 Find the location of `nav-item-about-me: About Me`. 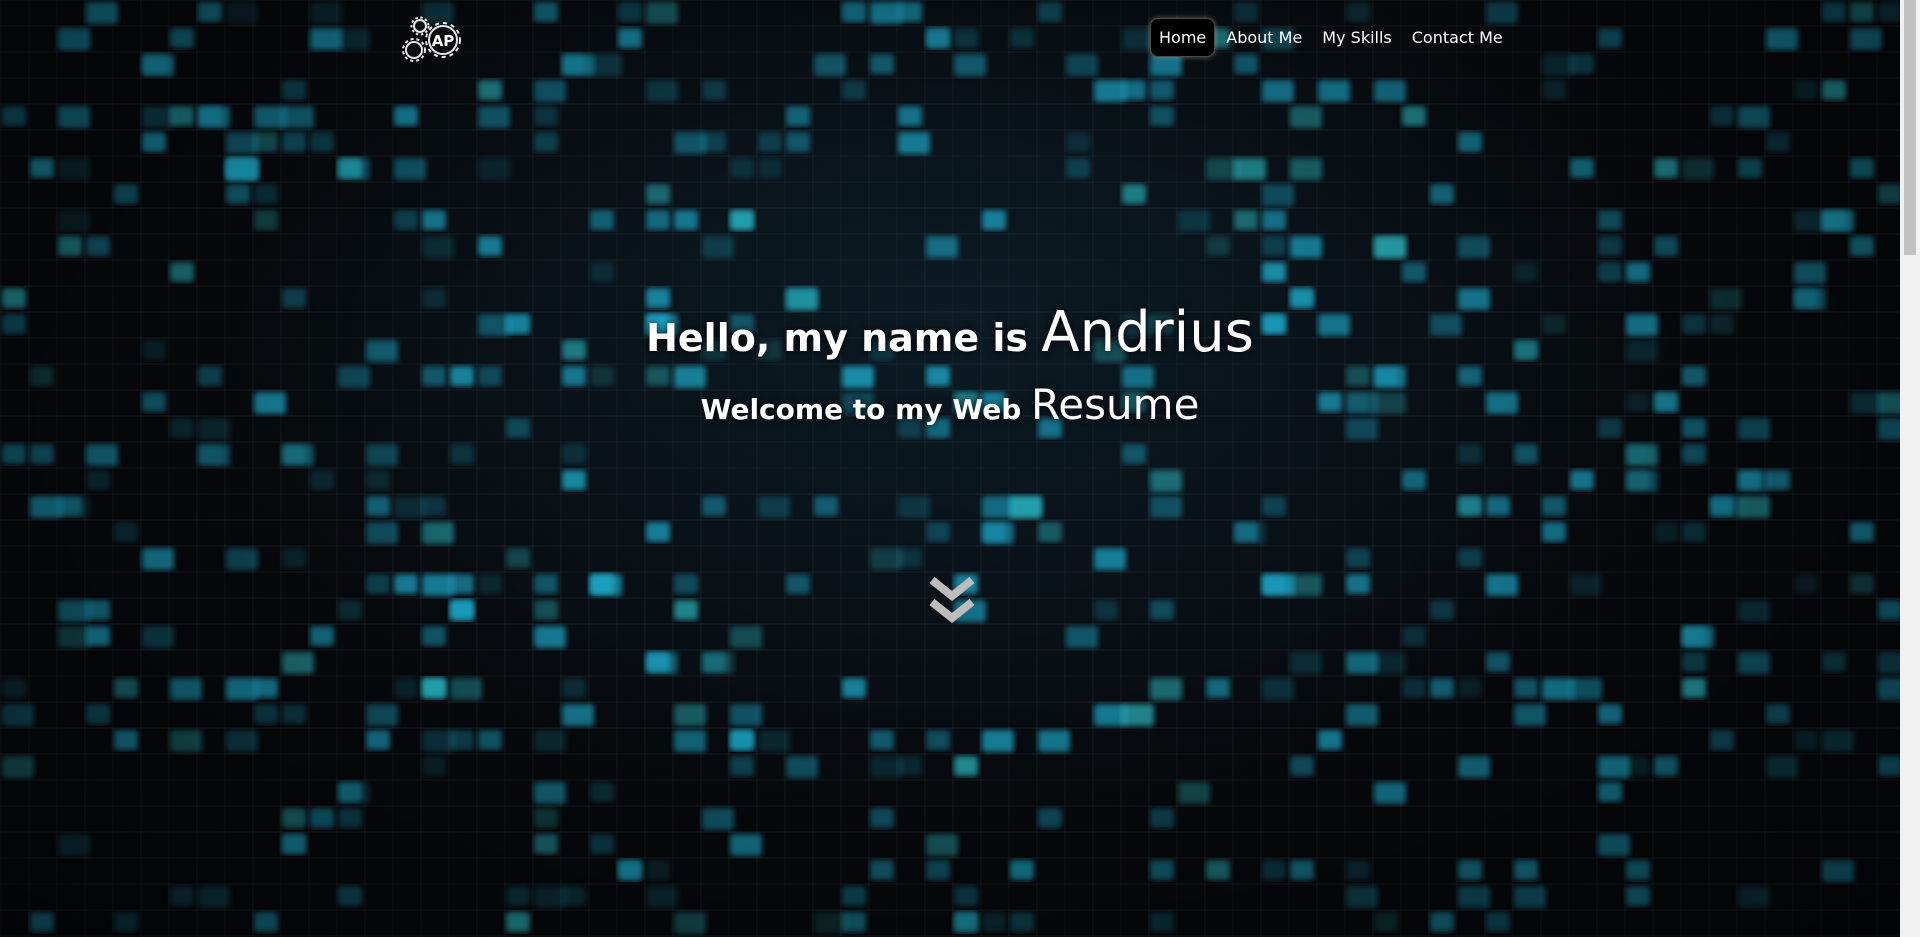

nav-item-about-me: About Me is located at coordinates (1264, 37).